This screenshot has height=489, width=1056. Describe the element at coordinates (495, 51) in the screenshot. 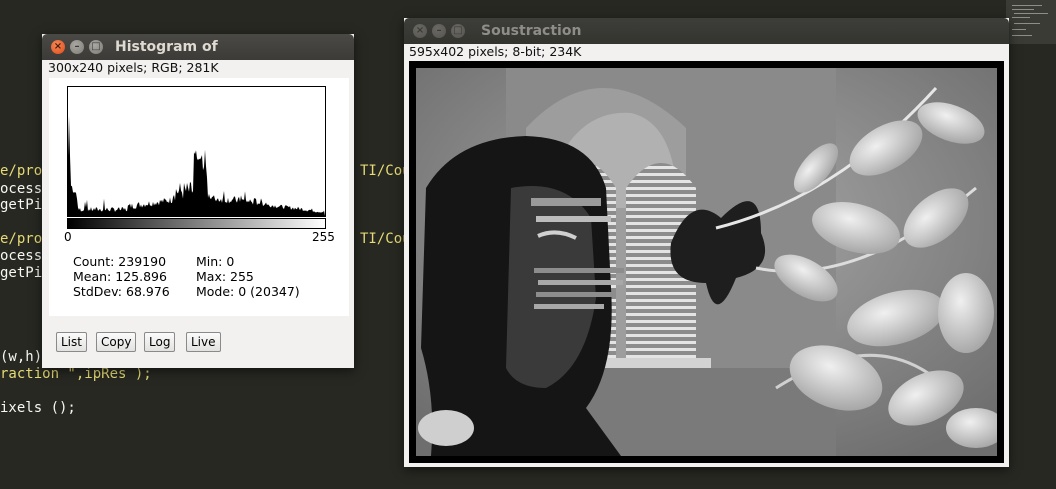

I see `image-info: 595x402 pixels; 8-bit; 234K` at that location.